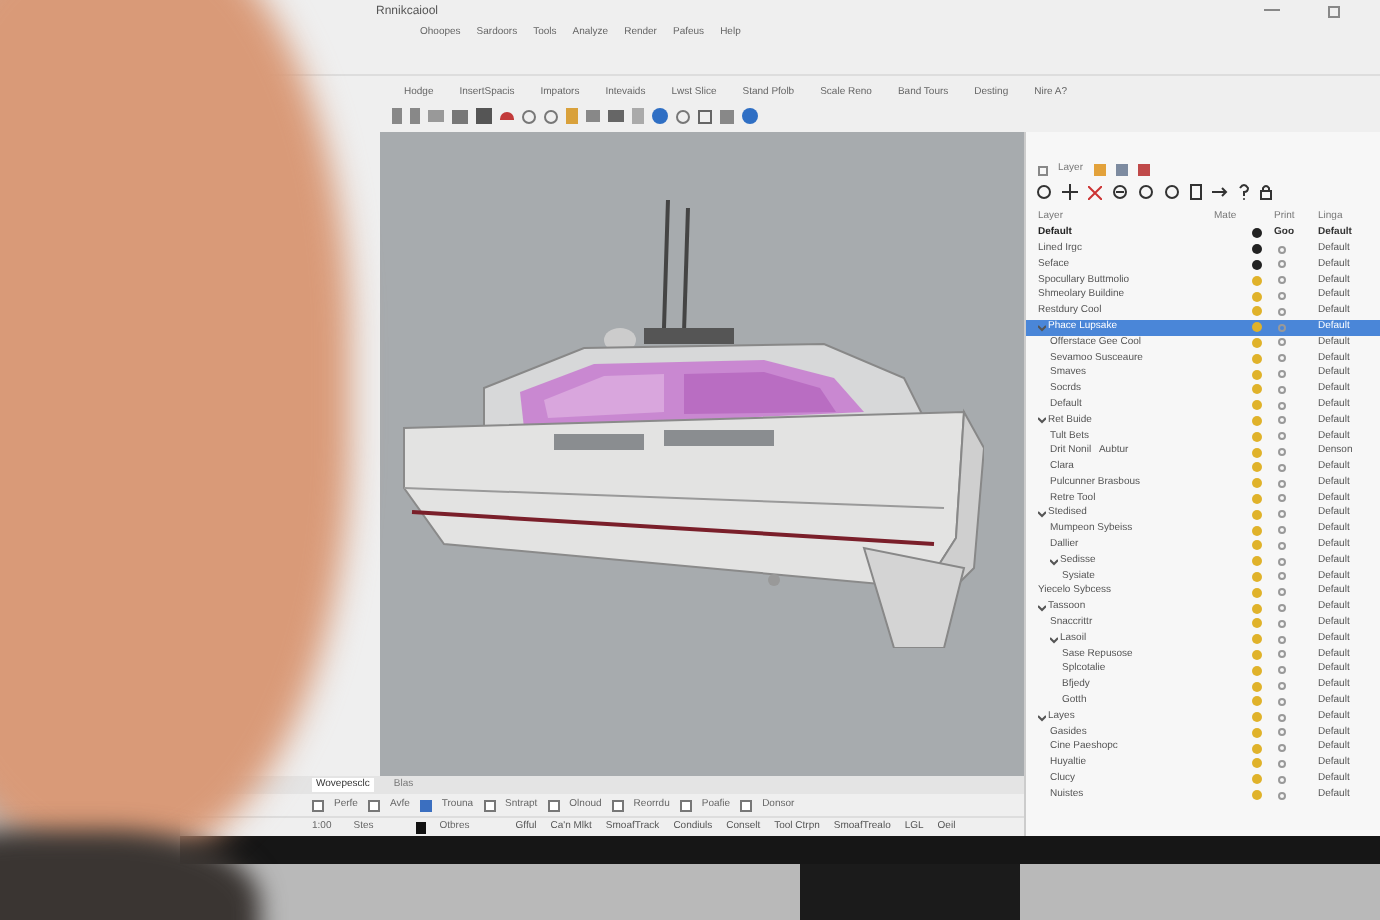  Describe the element at coordinates (507, 116) in the screenshot. I see `arch-icon` at that location.